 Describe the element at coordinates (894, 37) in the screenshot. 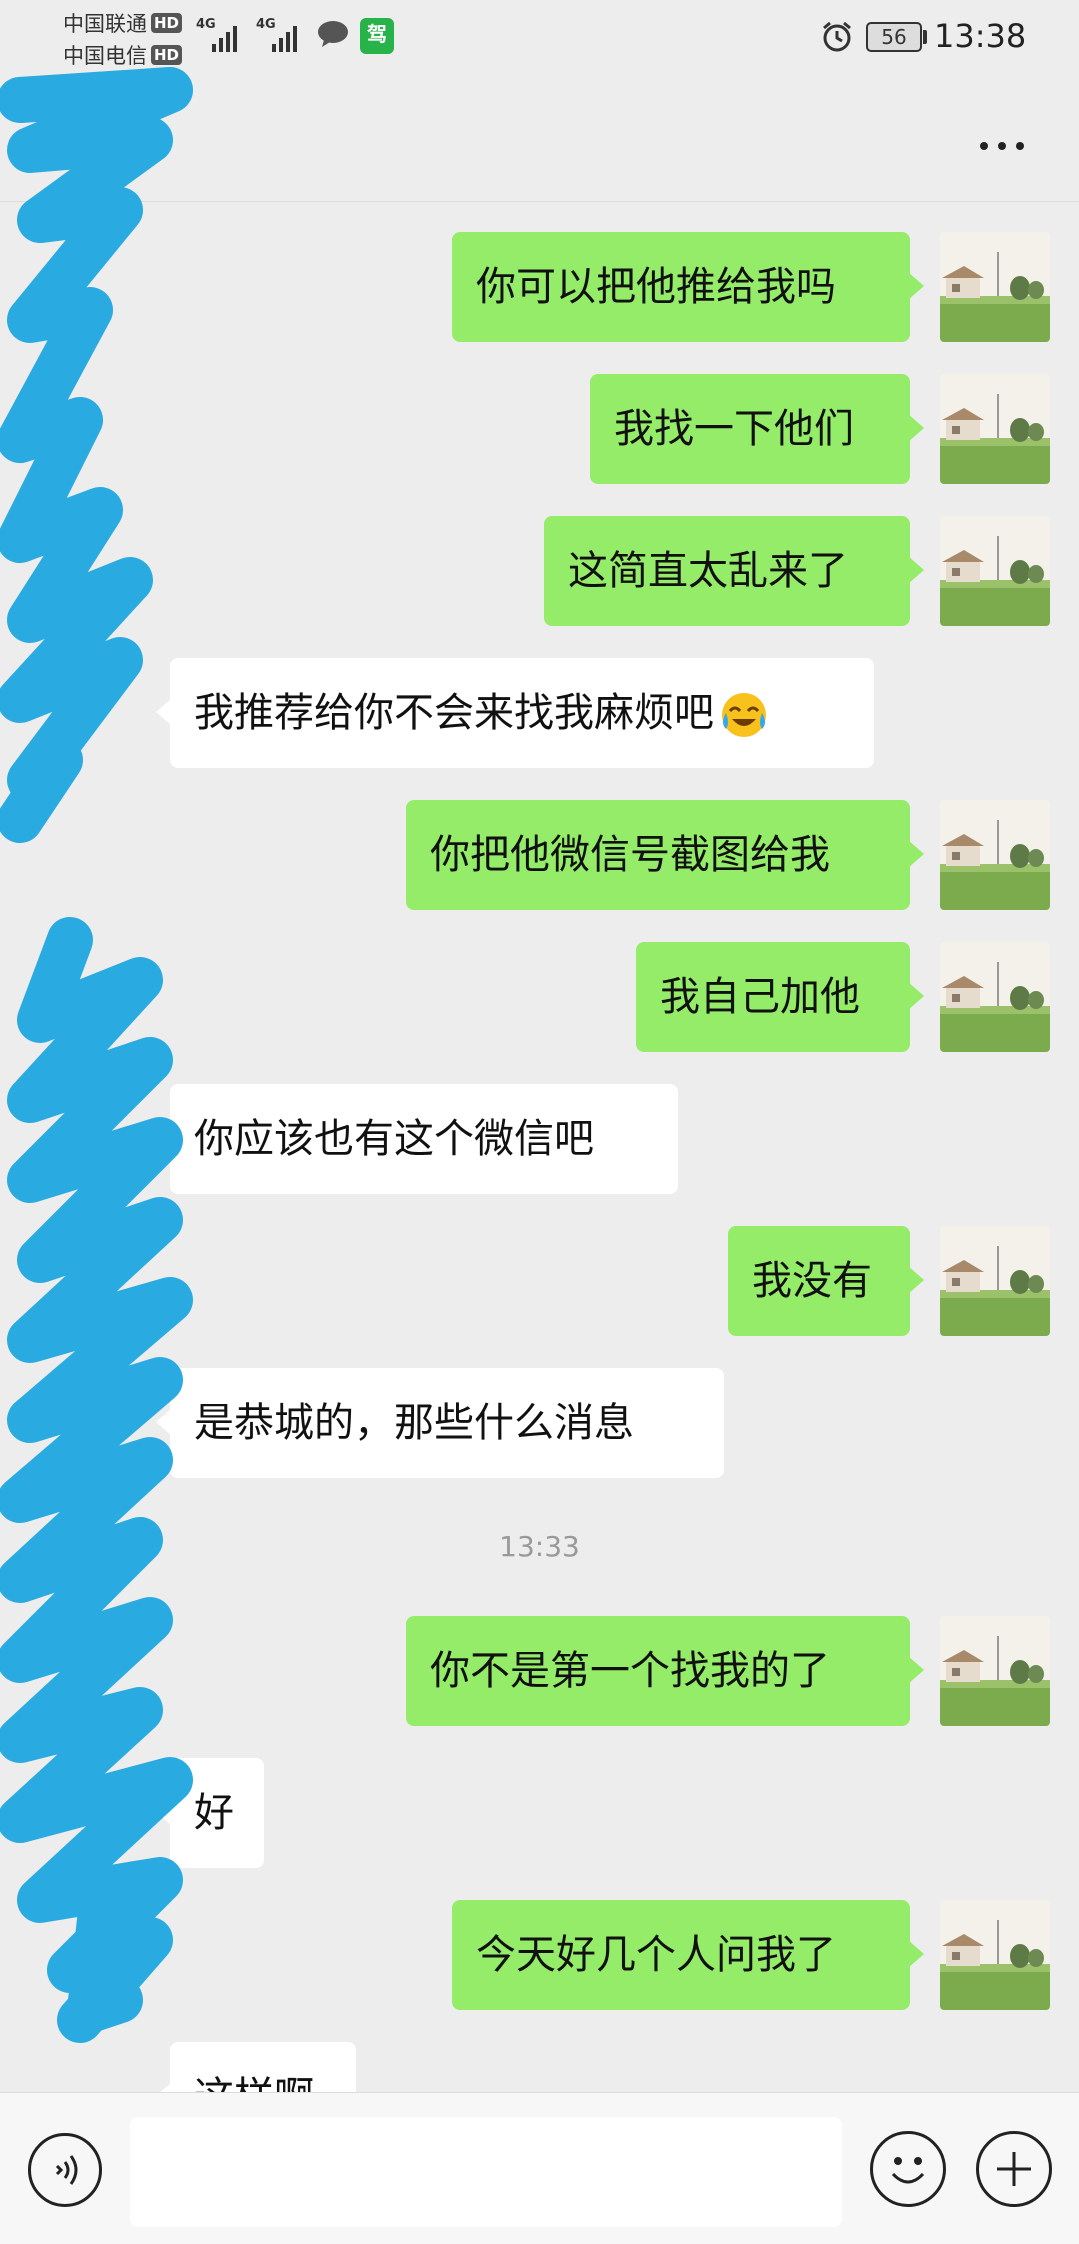

I see `battery-icon: 56` at that location.